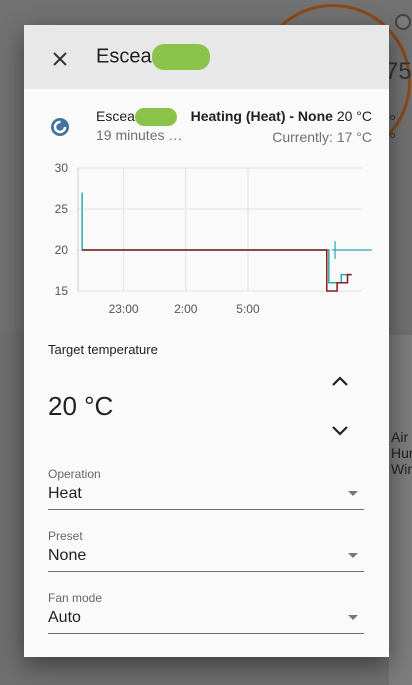 This screenshot has width=412, height=685. I want to click on fan-mode-dropdown: Fan mode Auto, so click(206, 612).